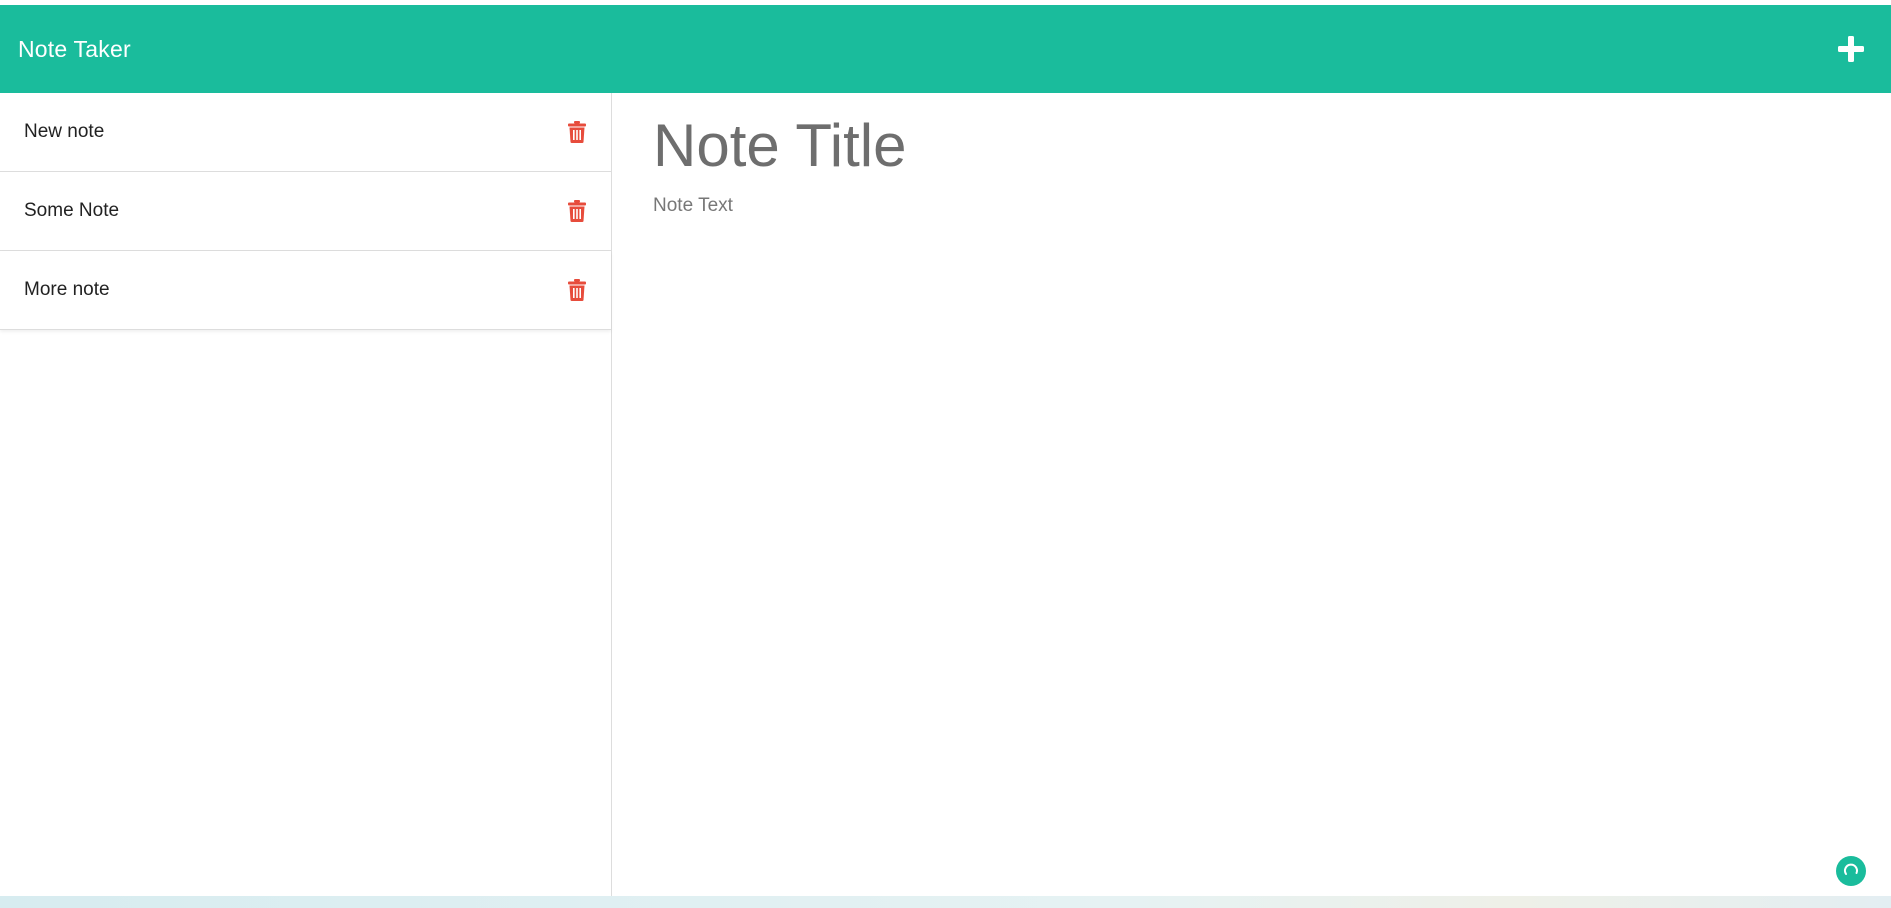 This screenshot has width=1891, height=908. I want to click on desktop-taskbar-strip, so click(945, 902).